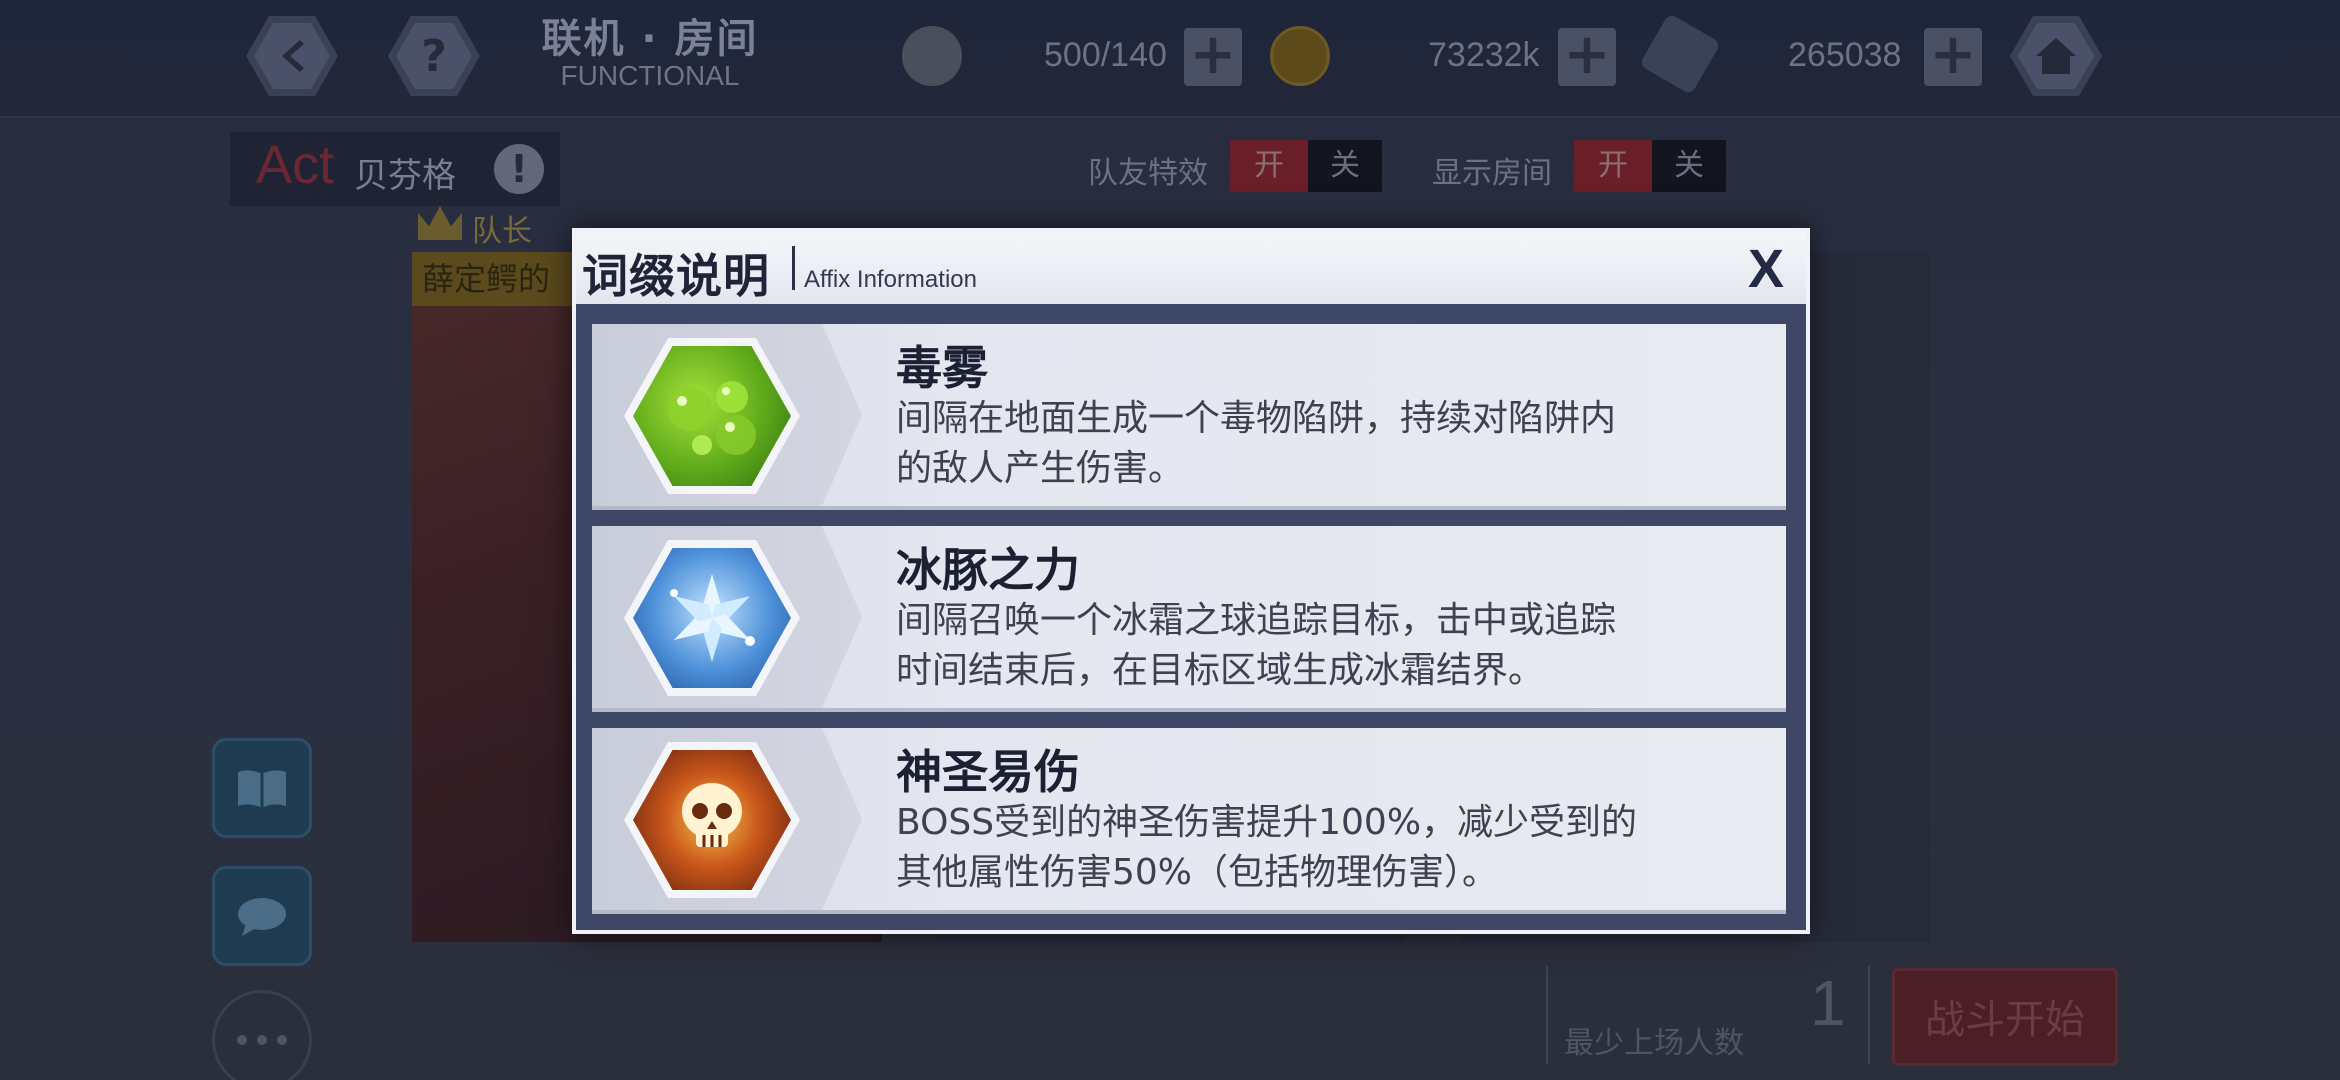 The width and height of the screenshot is (2340, 1080). I want to click on affix-description: 间隔召唤一个冰霜之球追踪目标，击中或追踪 时间结束后，在目标区域生成冰霜结界。, so click(1331, 646).